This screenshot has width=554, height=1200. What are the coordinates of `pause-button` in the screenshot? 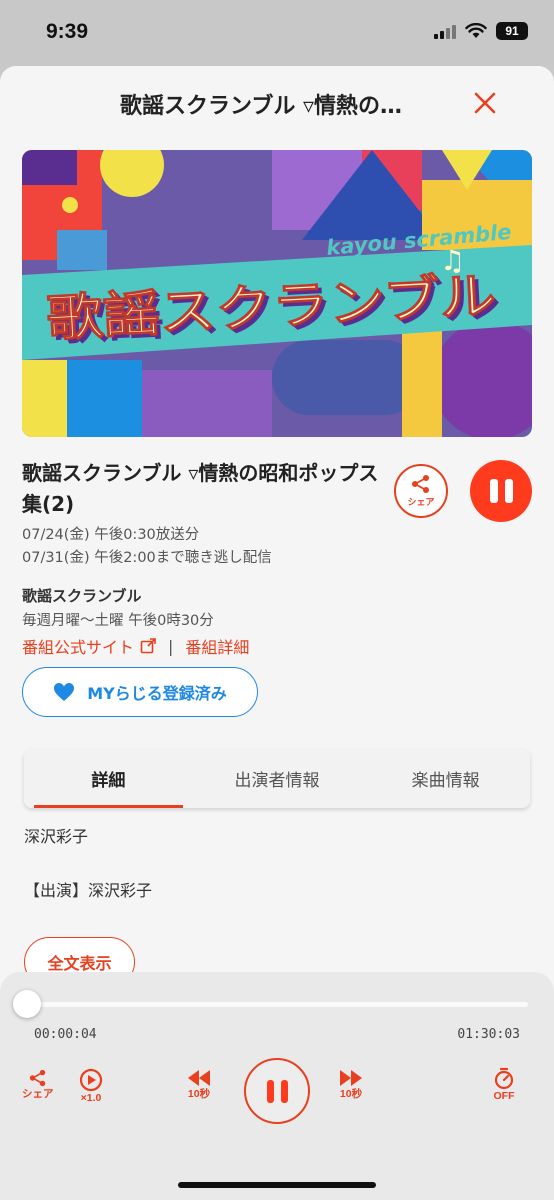 It's located at (501, 491).